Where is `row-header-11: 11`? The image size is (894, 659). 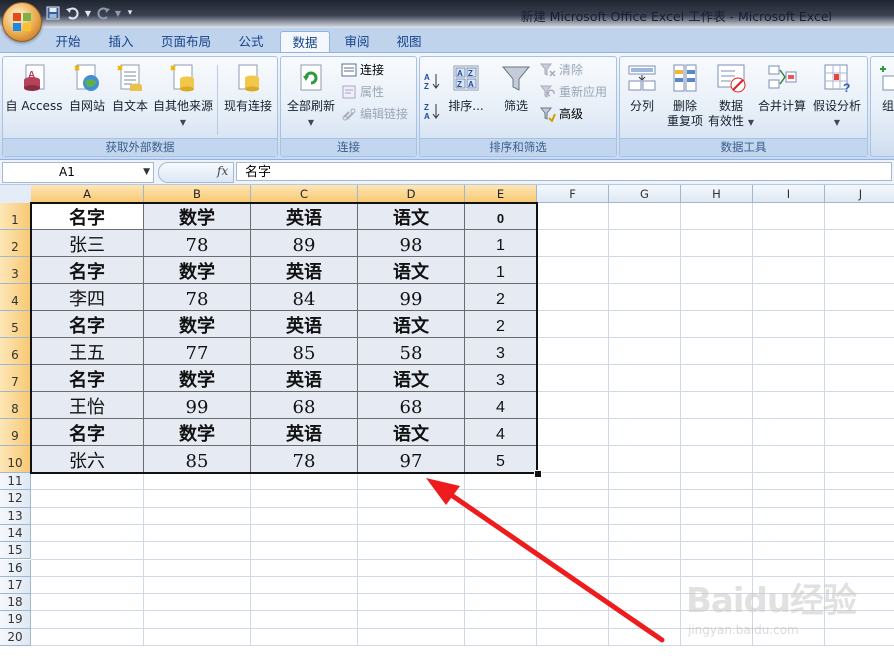
row-header-11: 11 is located at coordinates (15, 482).